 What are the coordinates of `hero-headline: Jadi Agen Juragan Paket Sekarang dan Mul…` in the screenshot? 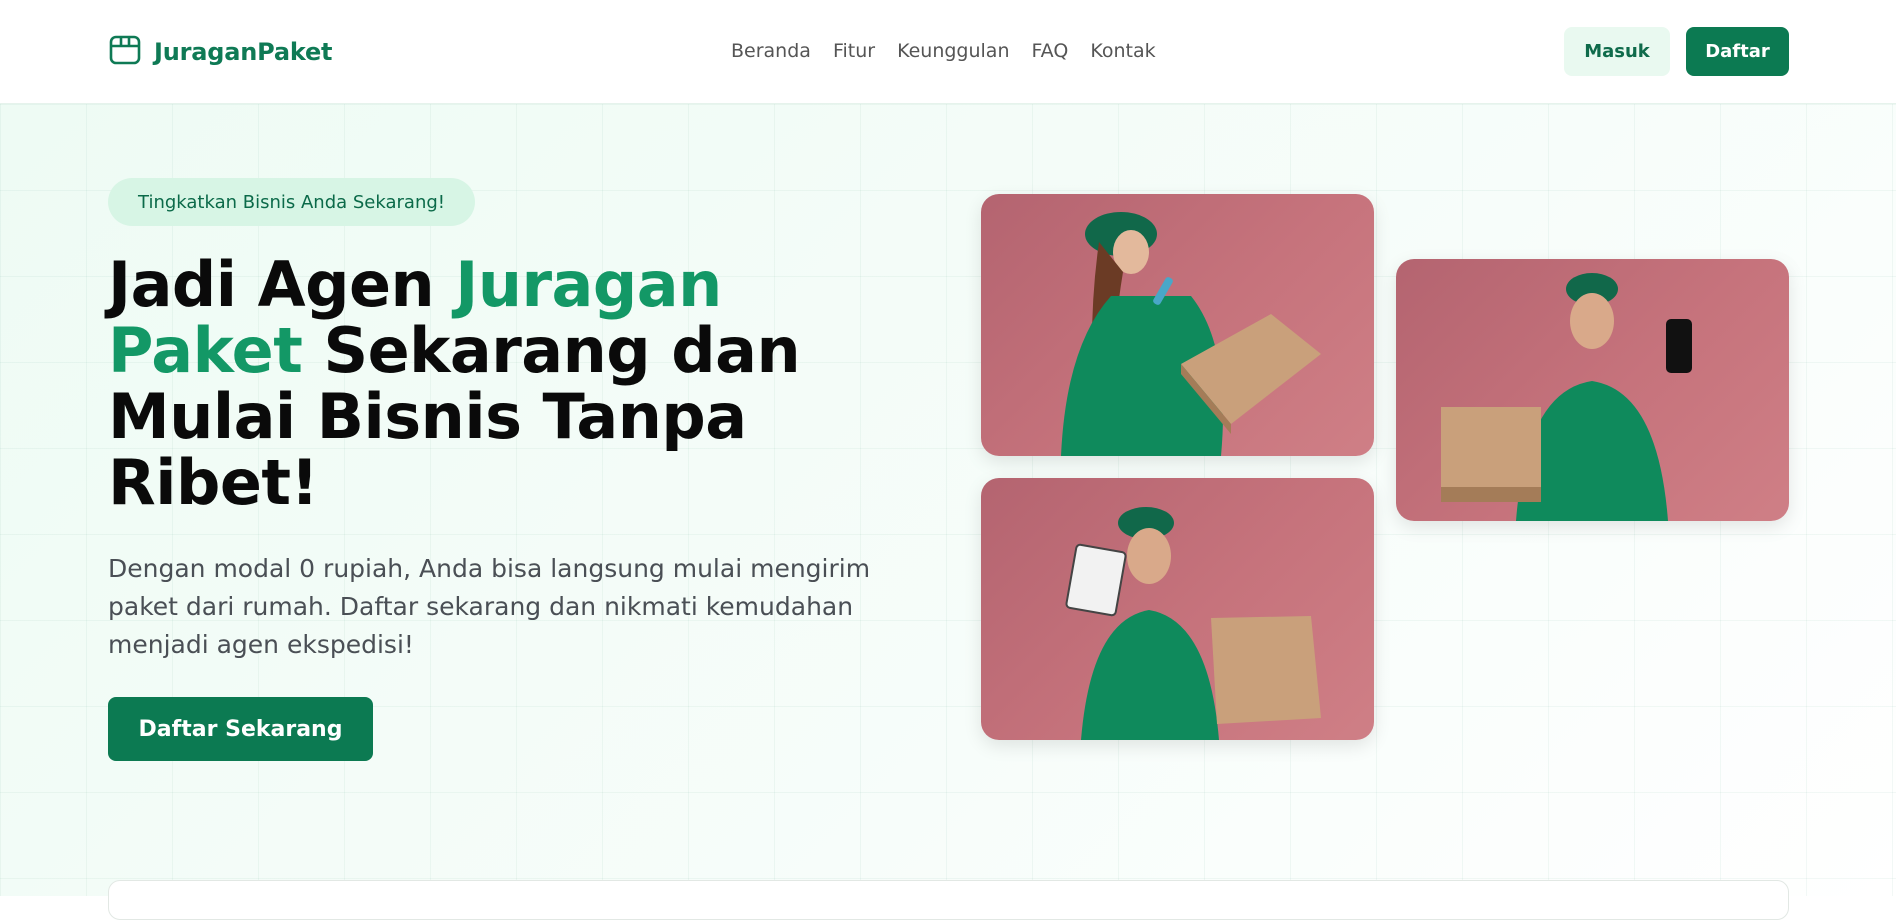 It's located at (468, 384).